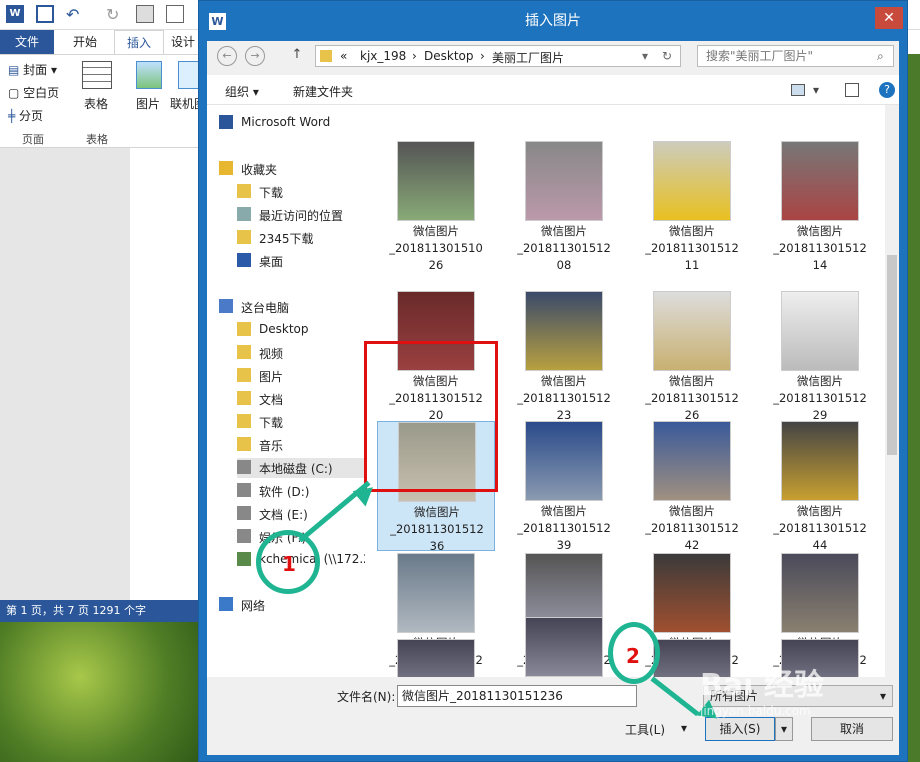 This screenshot has height=762, width=920. I want to click on nav-item-label: 本地磁盘 (C:), so click(296, 469).